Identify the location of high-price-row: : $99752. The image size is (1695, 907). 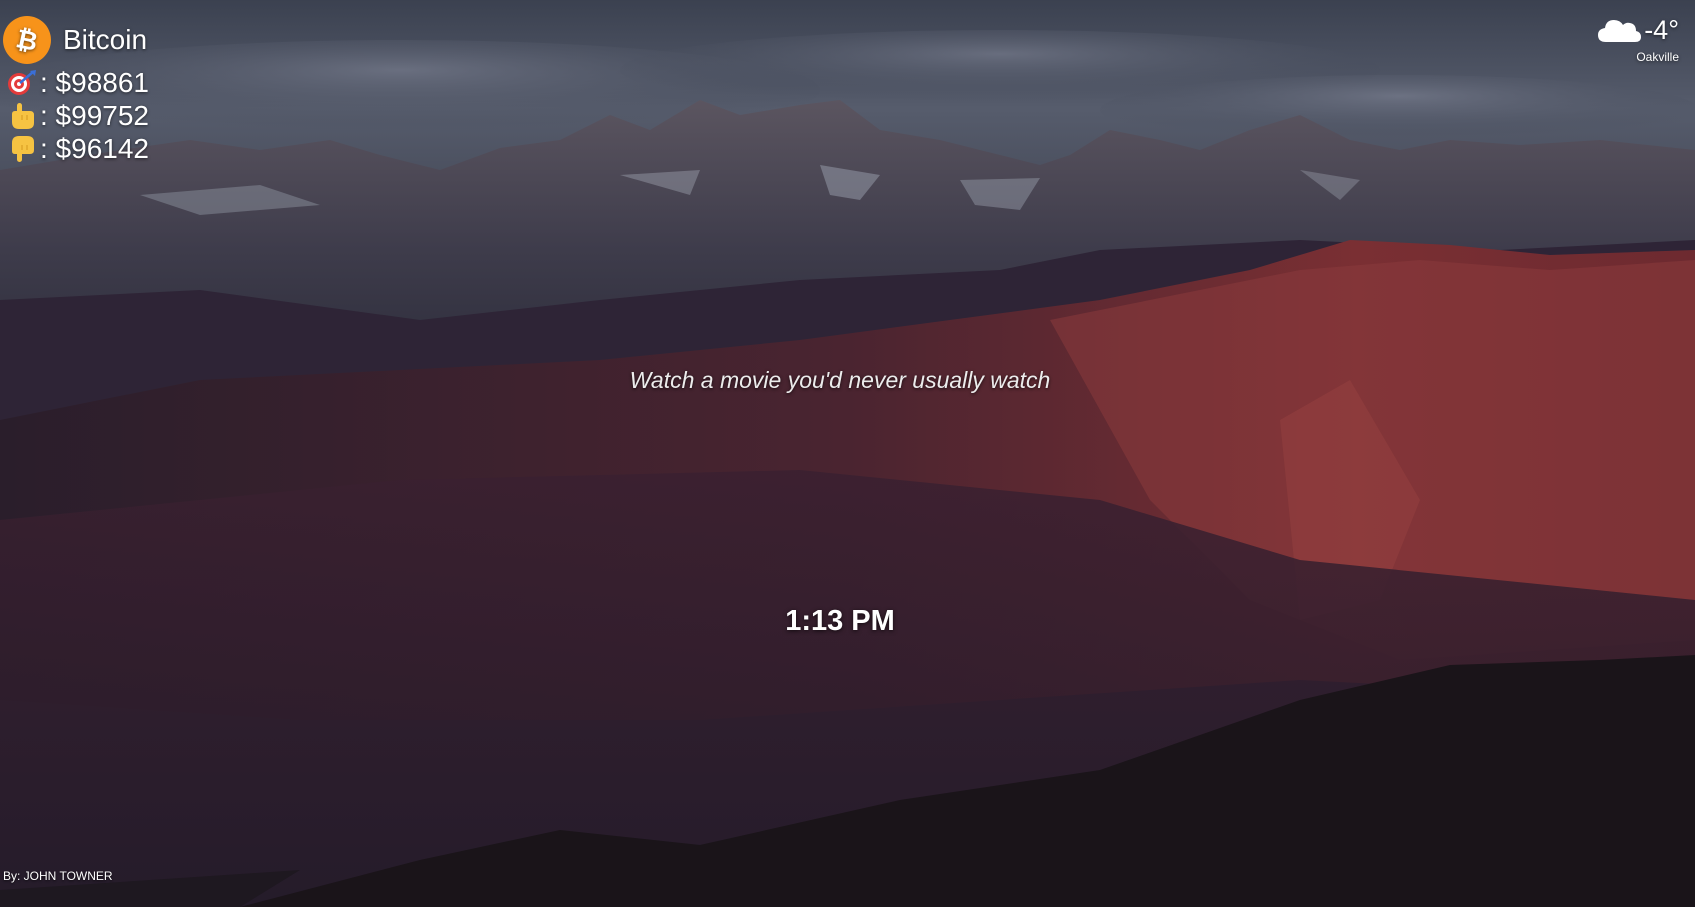
(77, 115).